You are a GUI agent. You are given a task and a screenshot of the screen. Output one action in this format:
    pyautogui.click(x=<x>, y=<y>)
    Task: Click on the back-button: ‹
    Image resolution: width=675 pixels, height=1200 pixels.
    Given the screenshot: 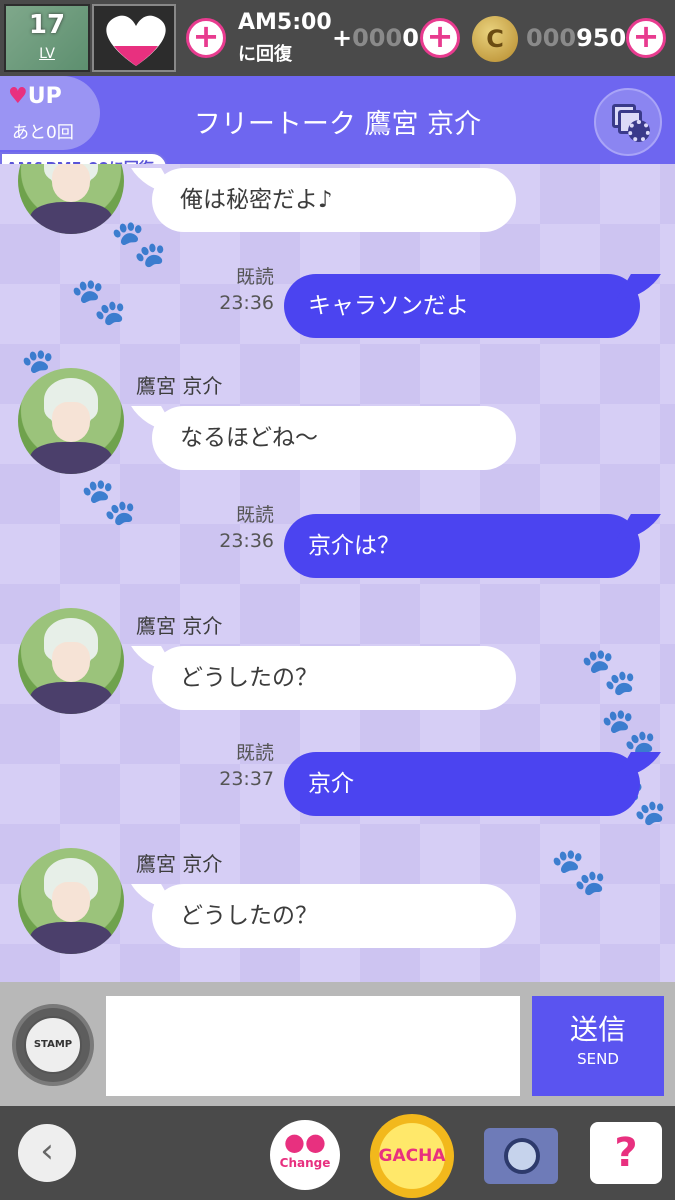 What is the action you would take?
    pyautogui.click(x=47, y=1153)
    